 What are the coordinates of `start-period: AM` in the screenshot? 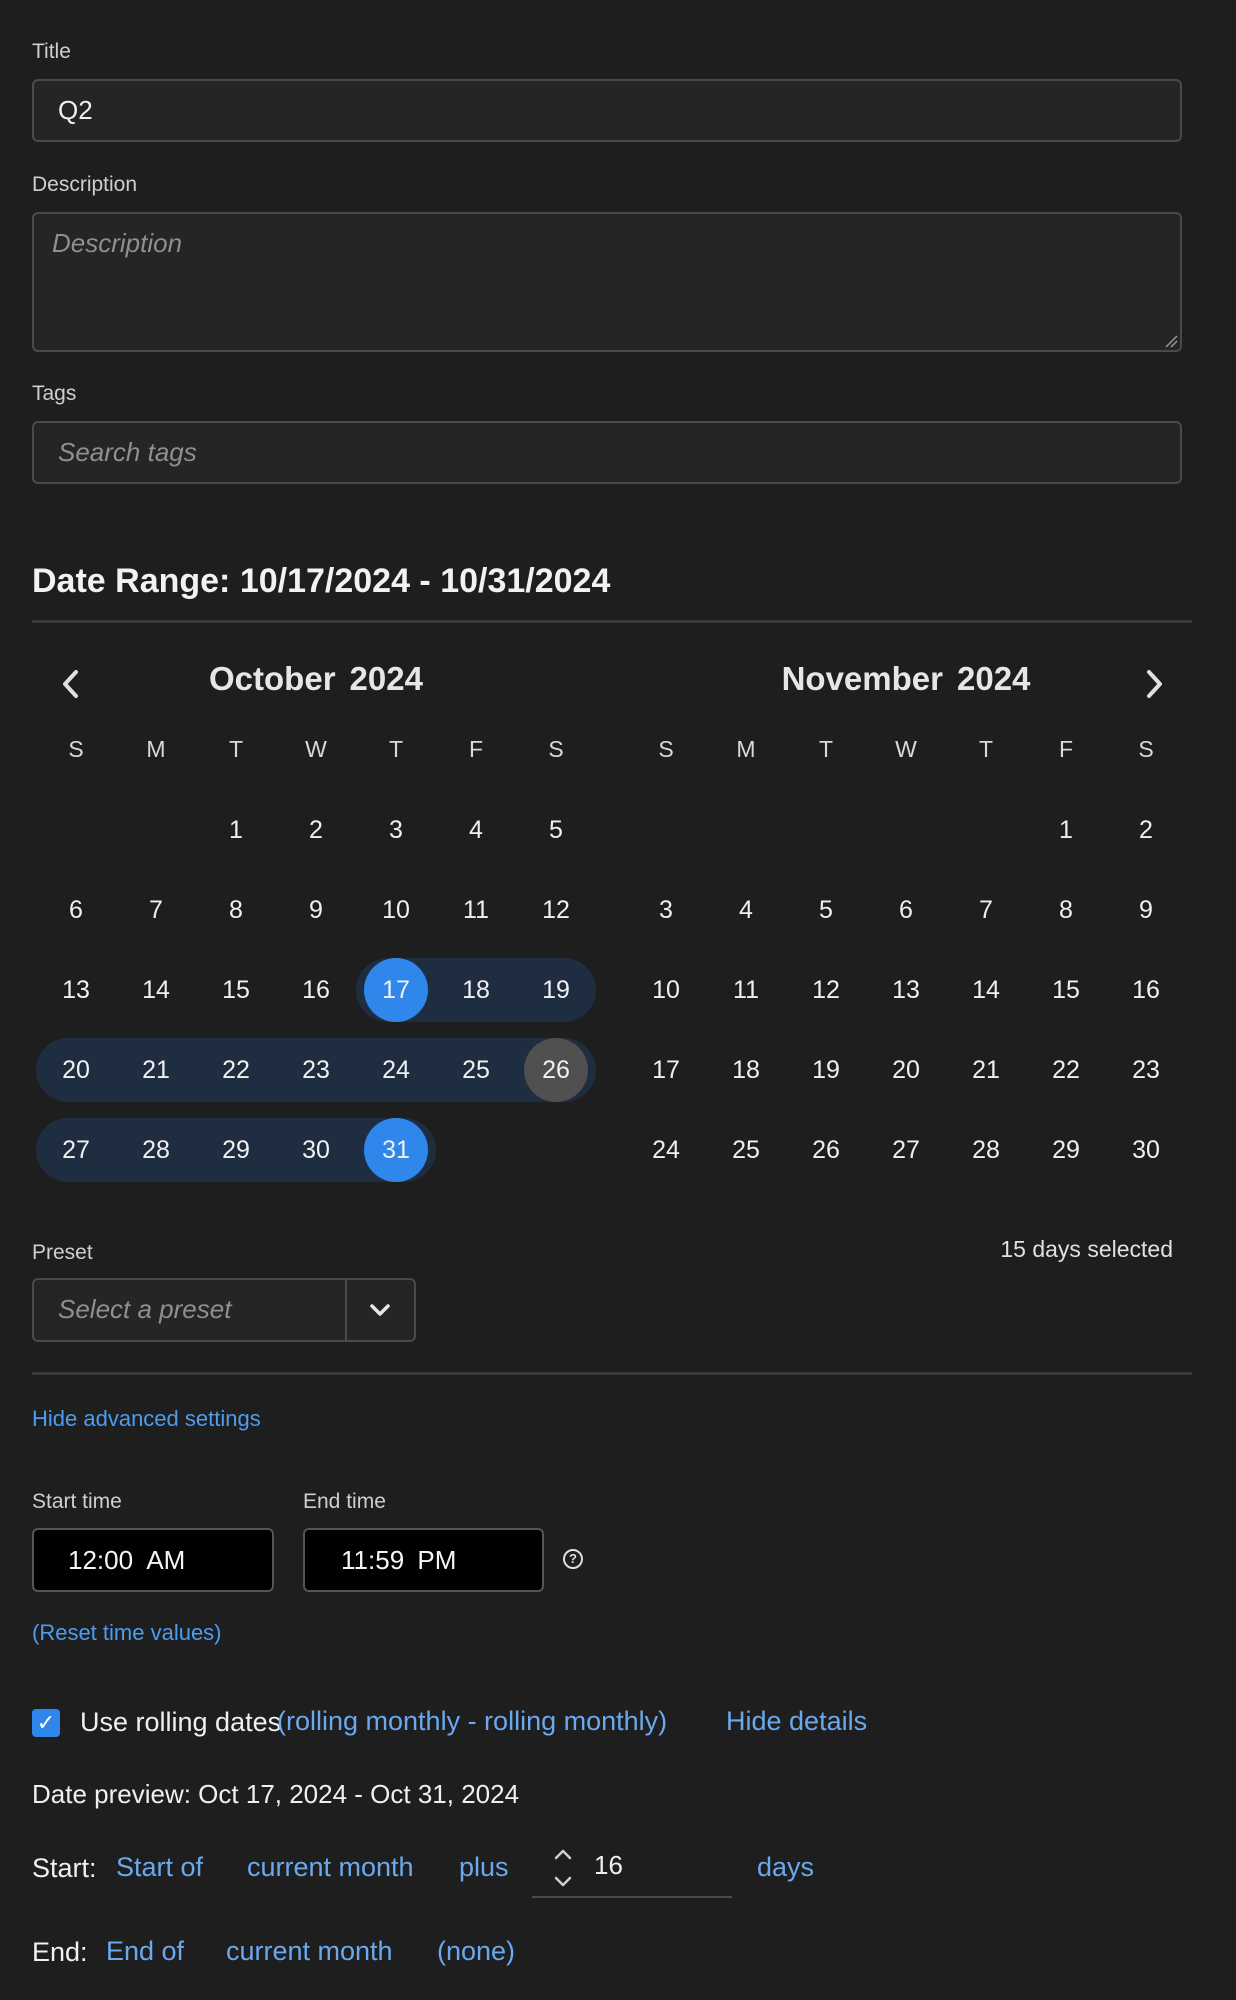 It's located at (165, 1560).